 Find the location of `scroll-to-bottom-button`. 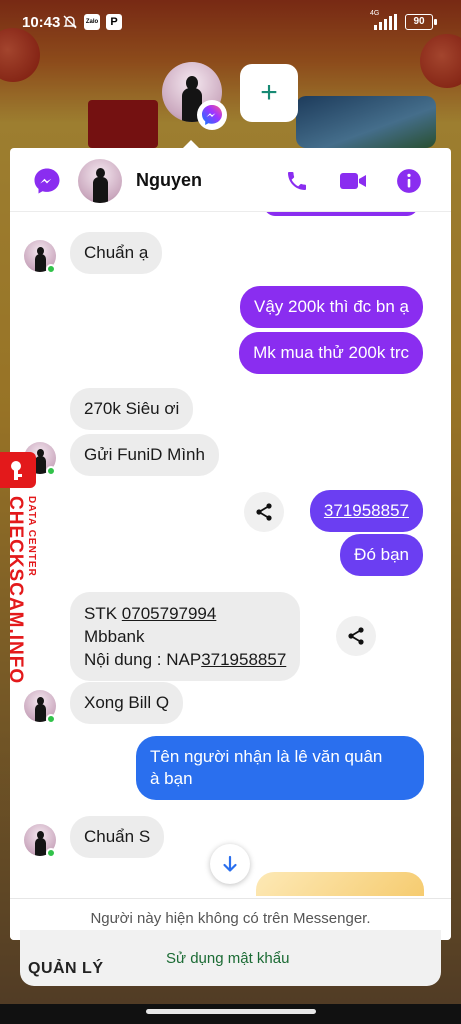

scroll-to-bottom-button is located at coordinates (230, 864).